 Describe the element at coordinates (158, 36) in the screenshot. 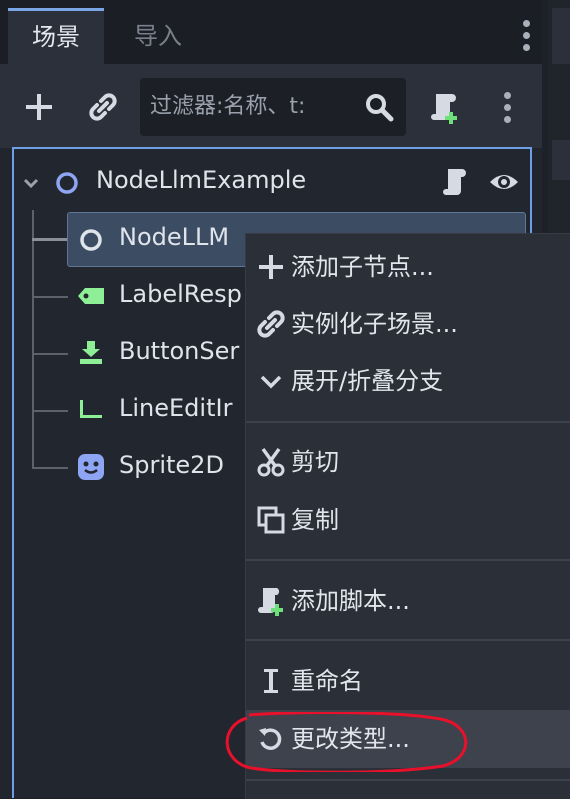

I see `tab-import: 导入` at that location.